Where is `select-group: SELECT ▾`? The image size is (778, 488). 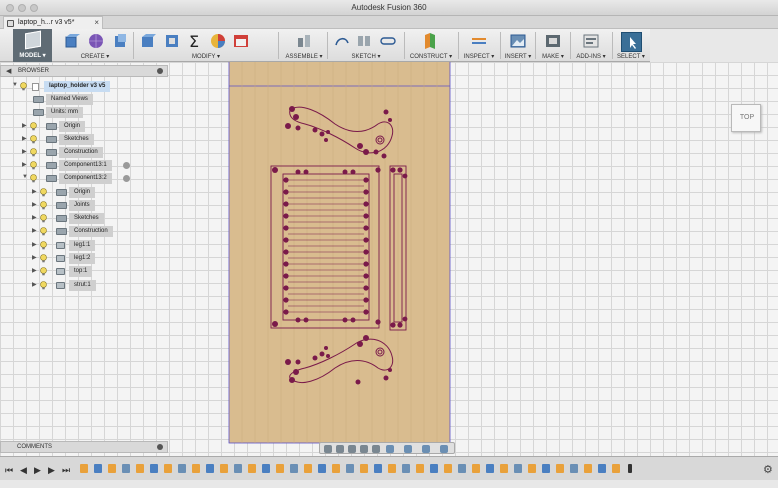
select-group: SELECT ▾ is located at coordinates (631, 45).